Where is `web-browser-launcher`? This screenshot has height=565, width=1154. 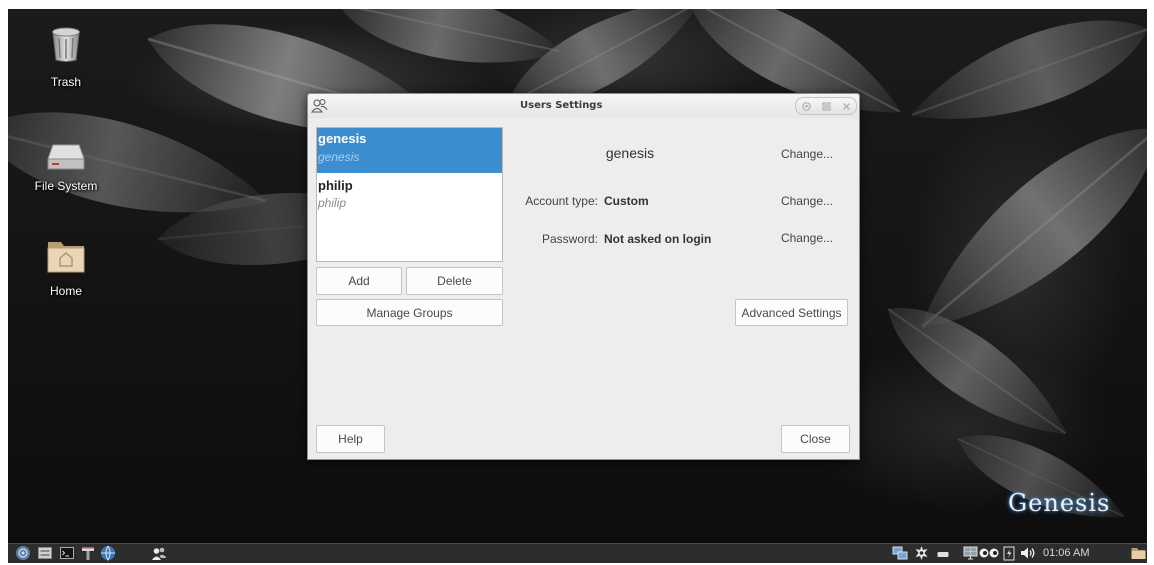 web-browser-launcher is located at coordinates (108, 553).